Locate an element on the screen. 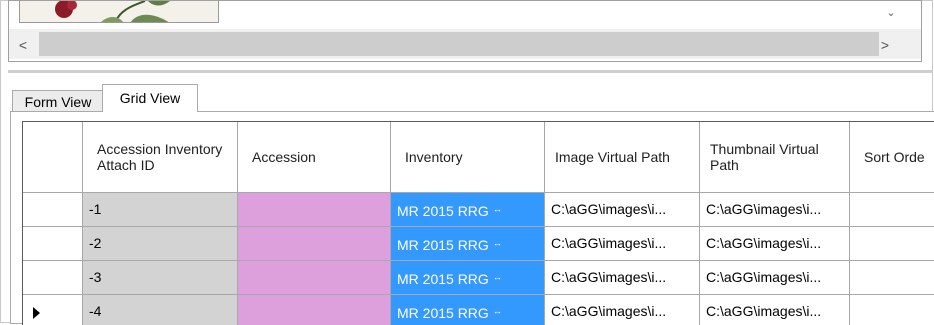 The height and width of the screenshot is (325, 934). grid-corner-header is located at coordinates (53, 157).